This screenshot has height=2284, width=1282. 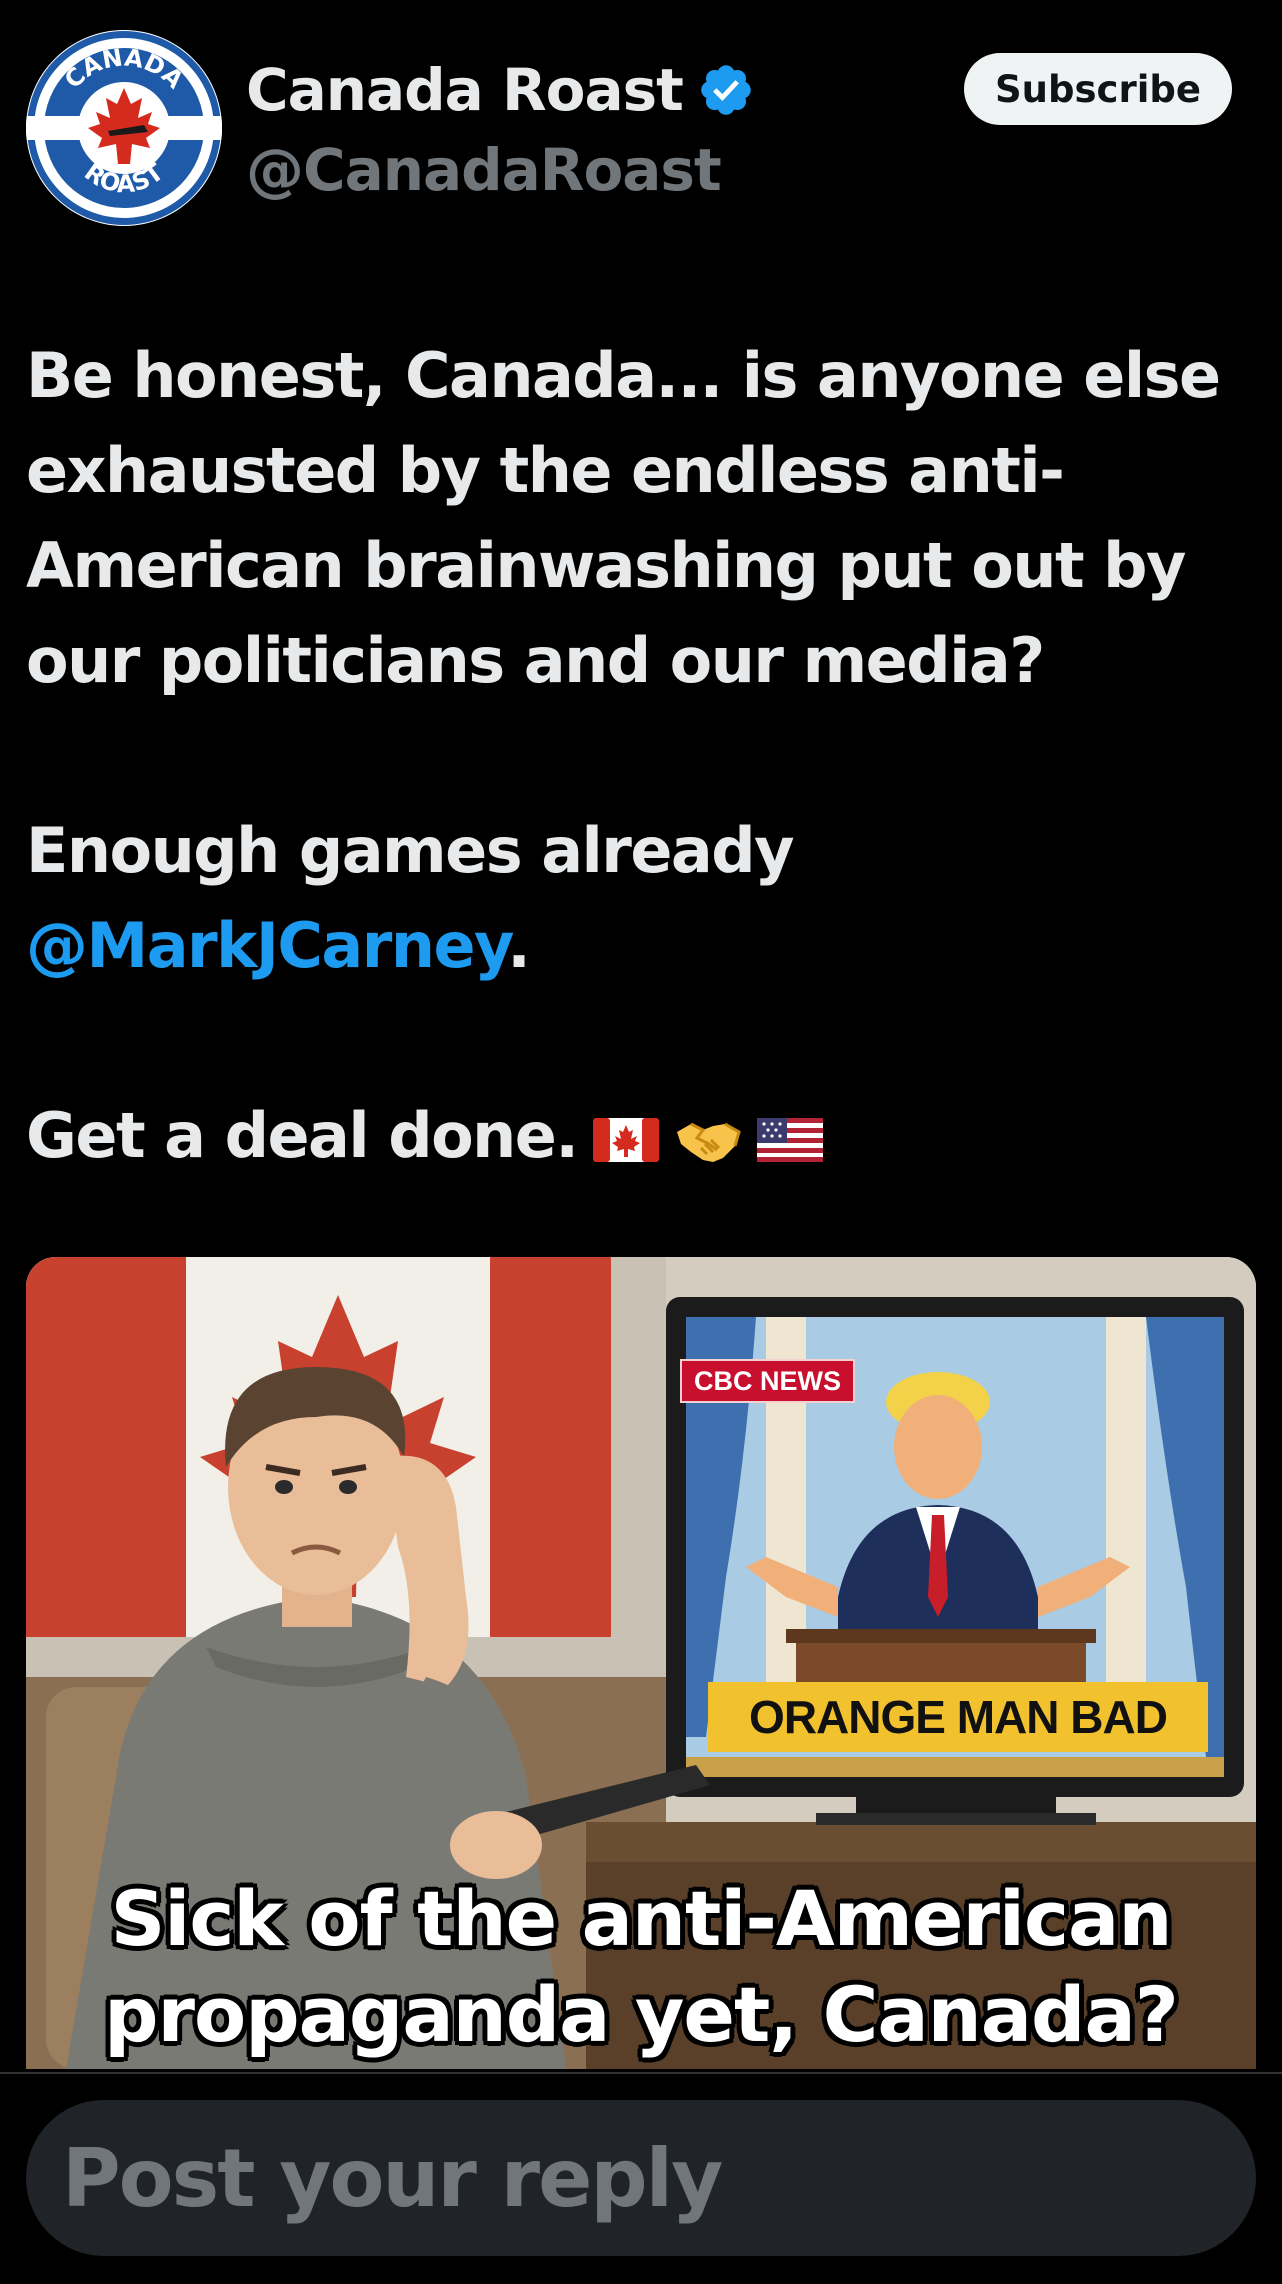 What do you see at coordinates (410, 850) in the screenshot?
I see `tweet-paragraph-2-prefix: Enough games already` at bounding box center [410, 850].